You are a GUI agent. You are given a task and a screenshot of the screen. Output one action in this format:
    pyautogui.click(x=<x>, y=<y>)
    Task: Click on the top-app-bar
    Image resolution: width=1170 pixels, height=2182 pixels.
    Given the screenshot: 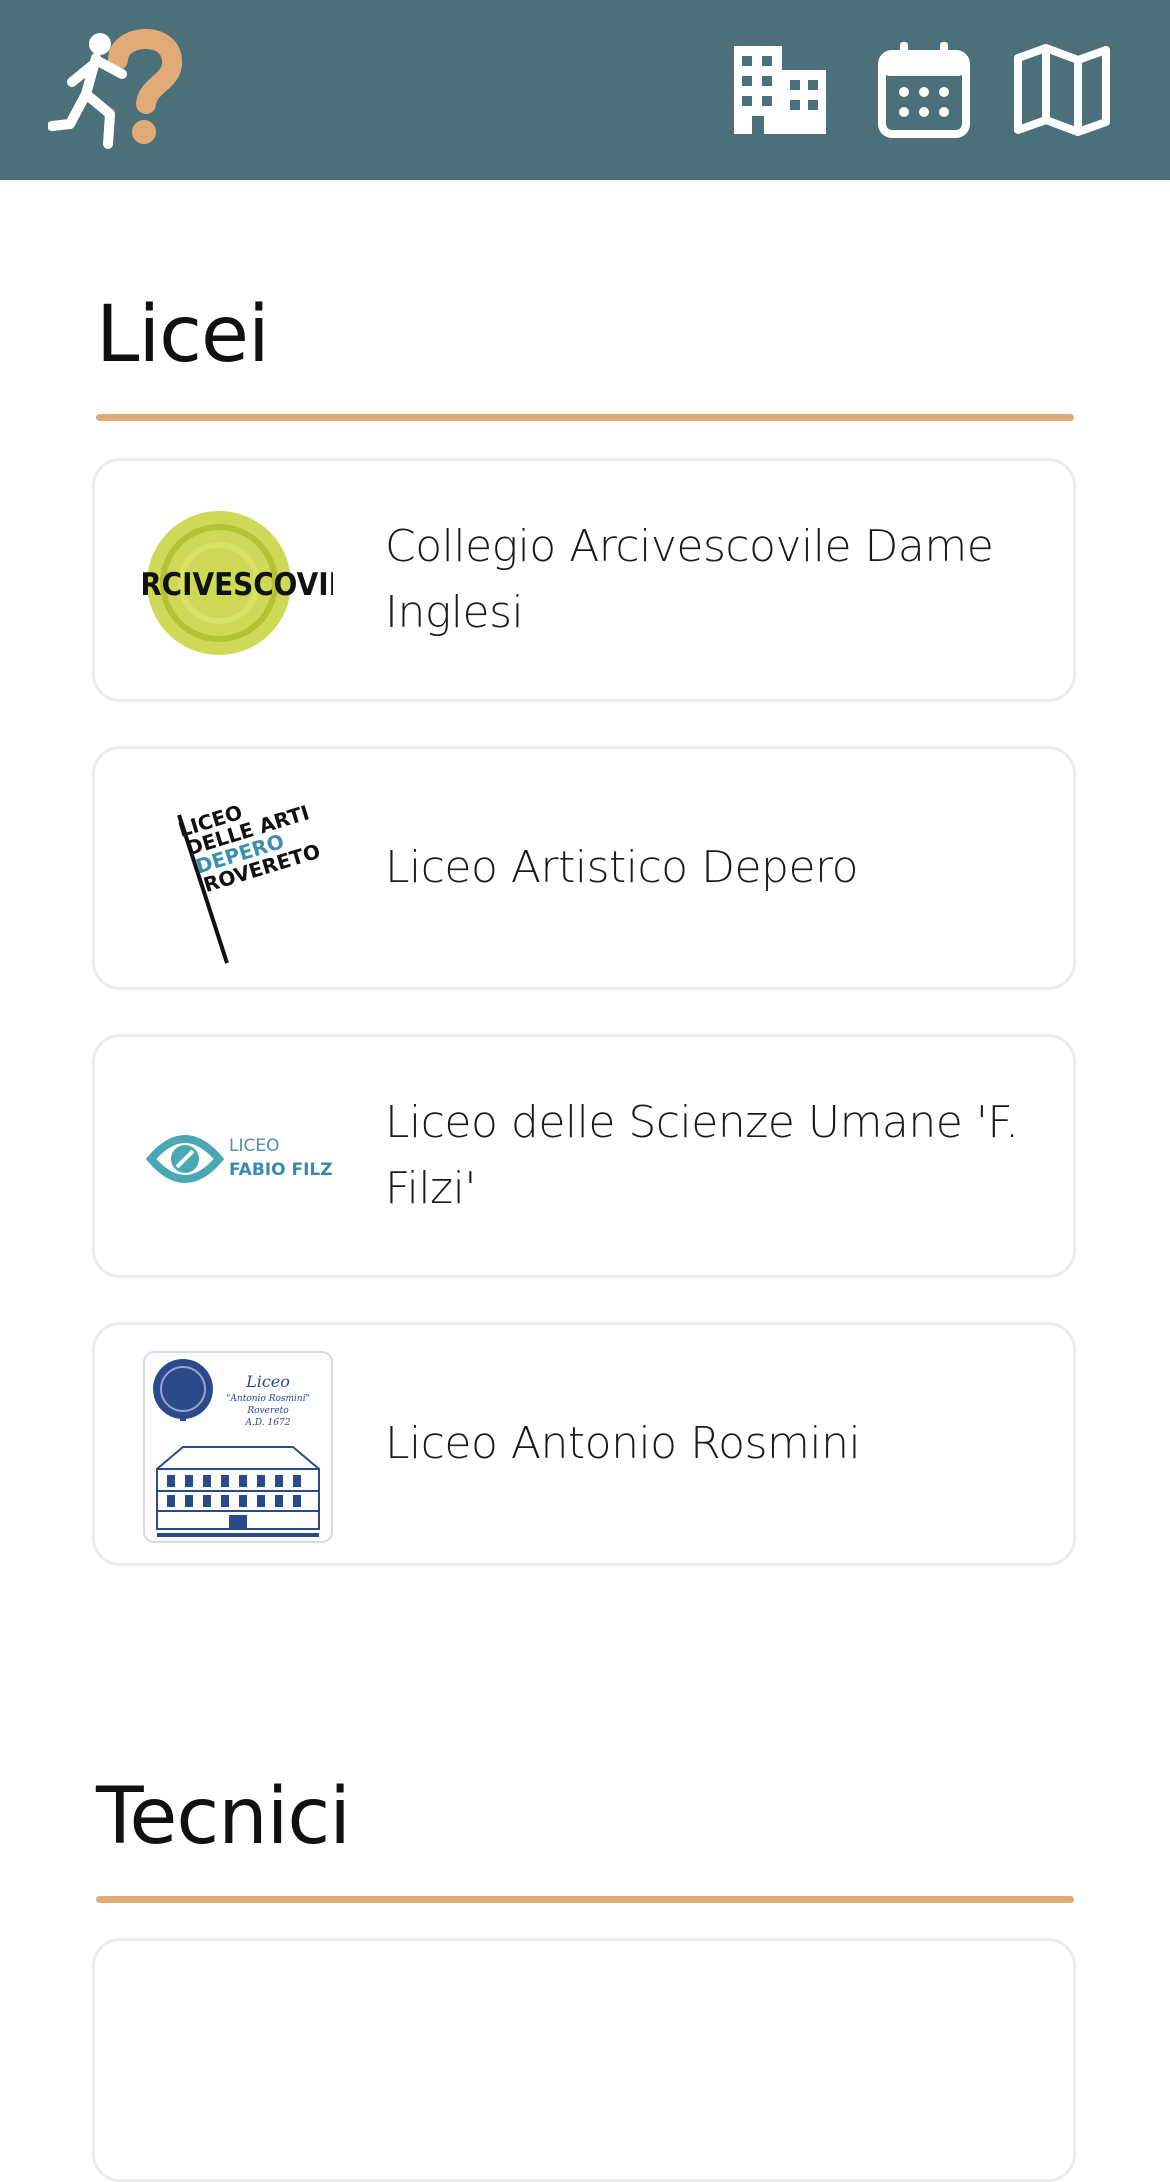 What is the action you would take?
    pyautogui.click(x=585, y=90)
    